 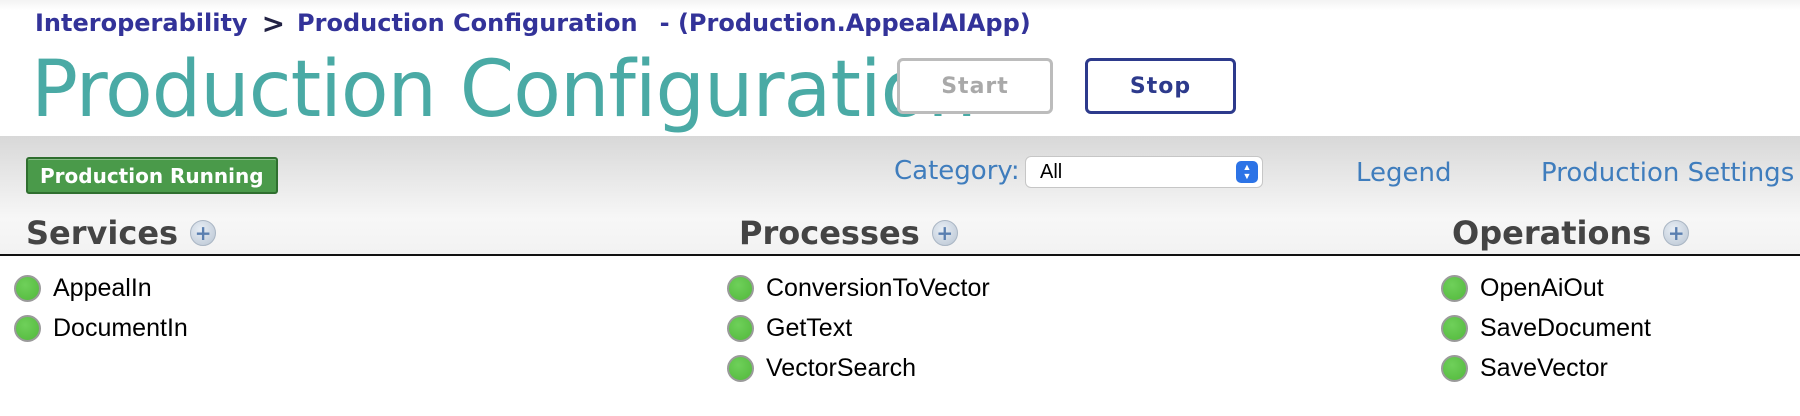 I want to click on operation-item: SaveDocument, so click(x=1546, y=328).